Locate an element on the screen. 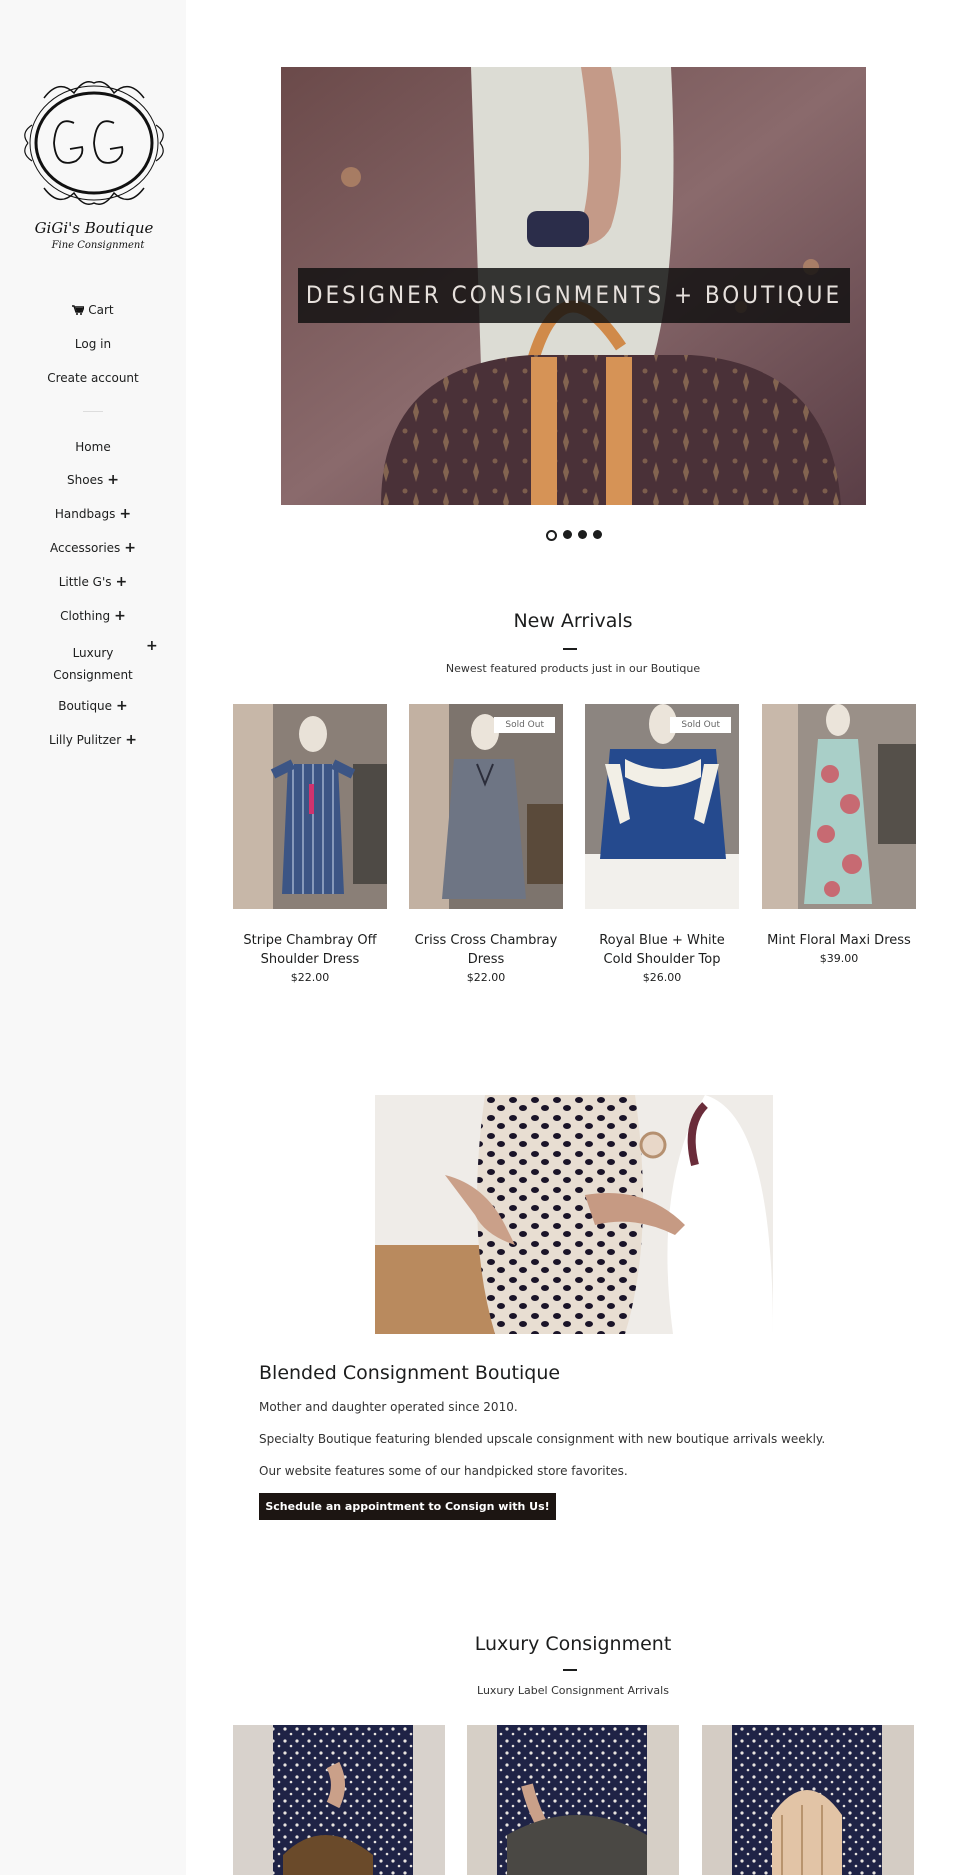 The width and height of the screenshot is (960, 1875). feature-title: Blended Consignment Boutique is located at coordinates (410, 1373).